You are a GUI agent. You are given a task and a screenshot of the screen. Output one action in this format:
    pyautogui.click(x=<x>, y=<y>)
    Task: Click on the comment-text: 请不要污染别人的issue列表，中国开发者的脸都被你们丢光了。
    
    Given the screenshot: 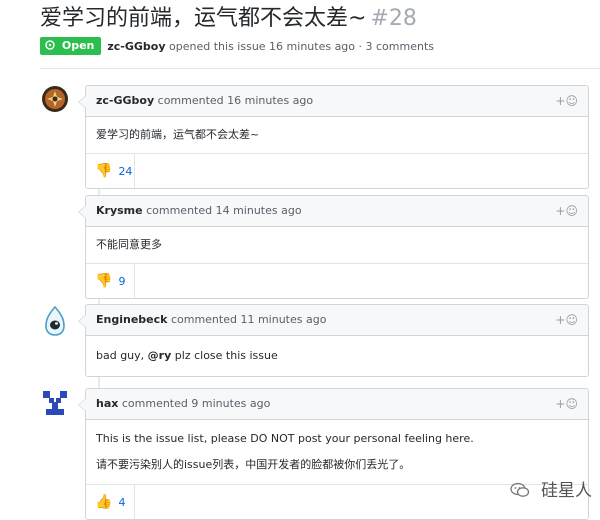 What is the action you would take?
    pyautogui.click(x=253, y=464)
    